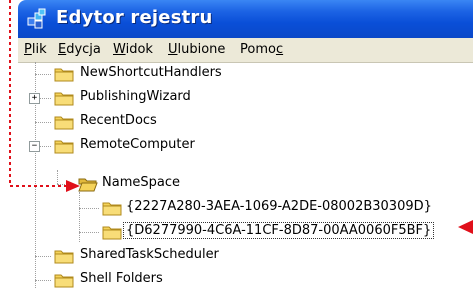 The width and height of the screenshot is (473, 288). What do you see at coordinates (121, 278) in the screenshot?
I see `tree-item-label: Shell Folders` at bounding box center [121, 278].